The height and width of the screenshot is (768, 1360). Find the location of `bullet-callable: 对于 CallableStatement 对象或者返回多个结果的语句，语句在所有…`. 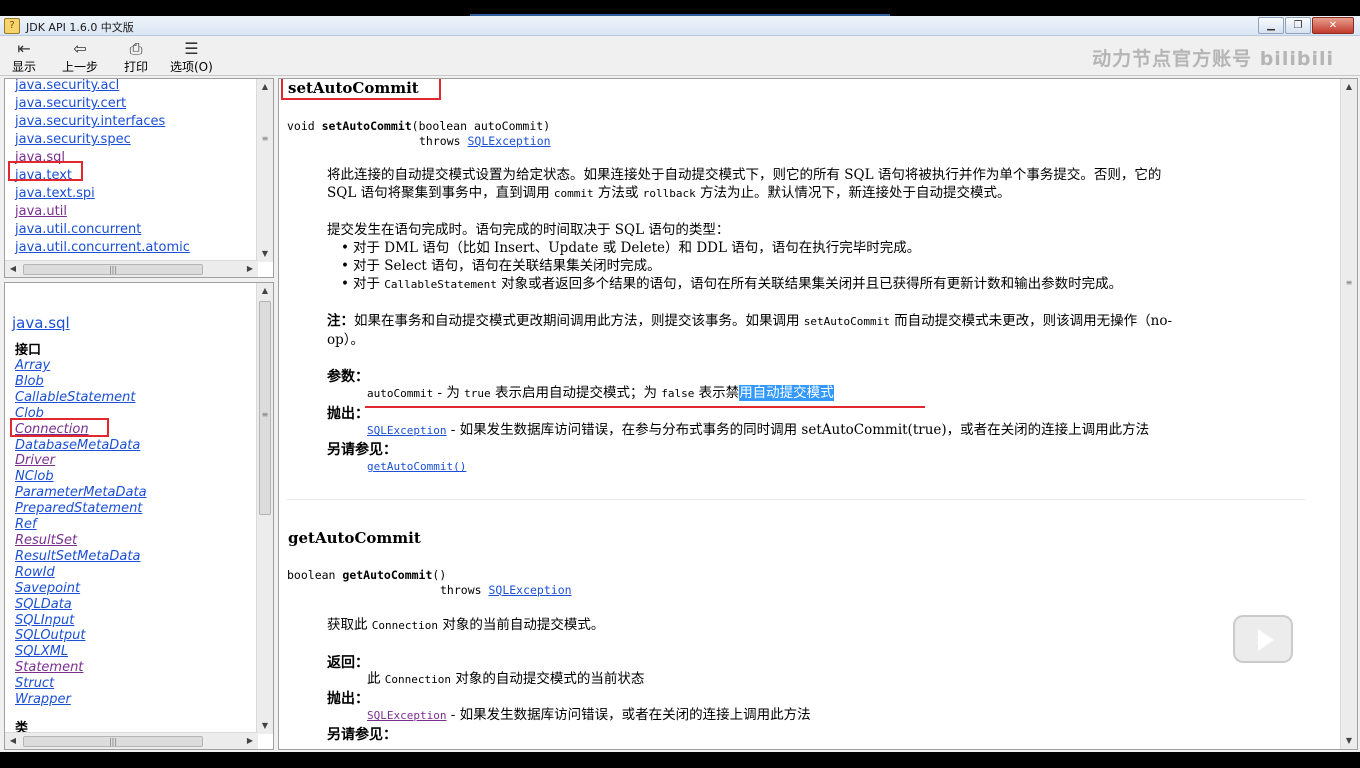

bullet-callable: 对于 CallableStatement 对象或者返回多个结果的语句，语句在所有… is located at coordinates (730, 284).